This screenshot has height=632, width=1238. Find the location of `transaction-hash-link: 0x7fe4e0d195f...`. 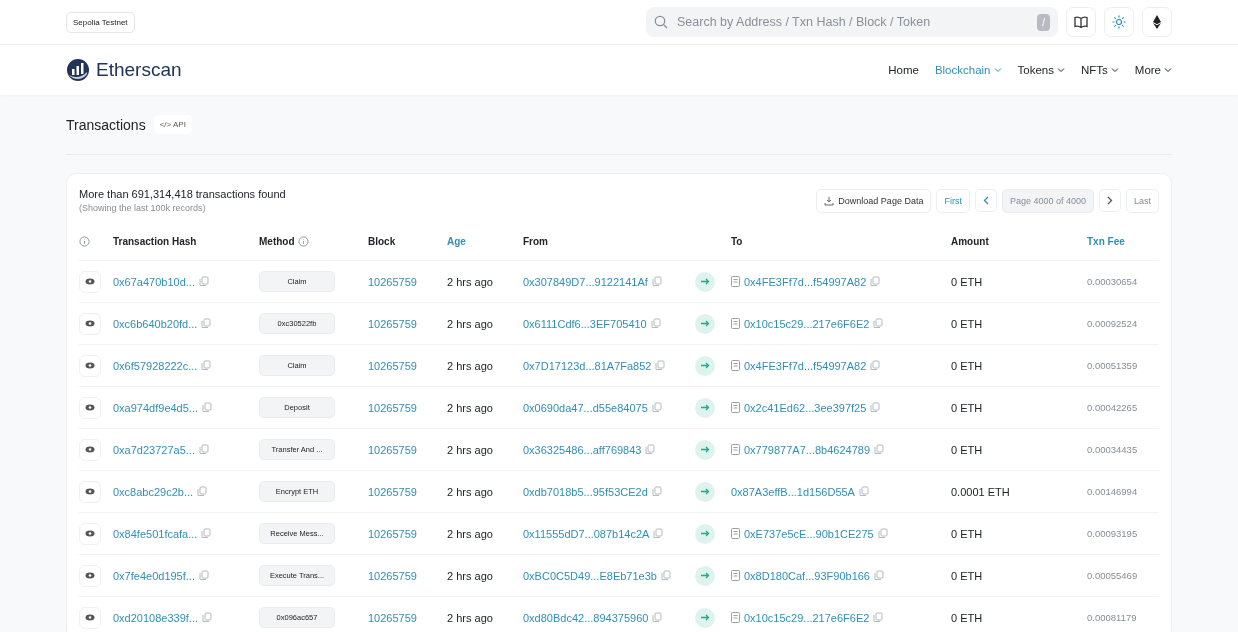

transaction-hash-link: 0x7fe4e0d195f... is located at coordinates (154, 575).